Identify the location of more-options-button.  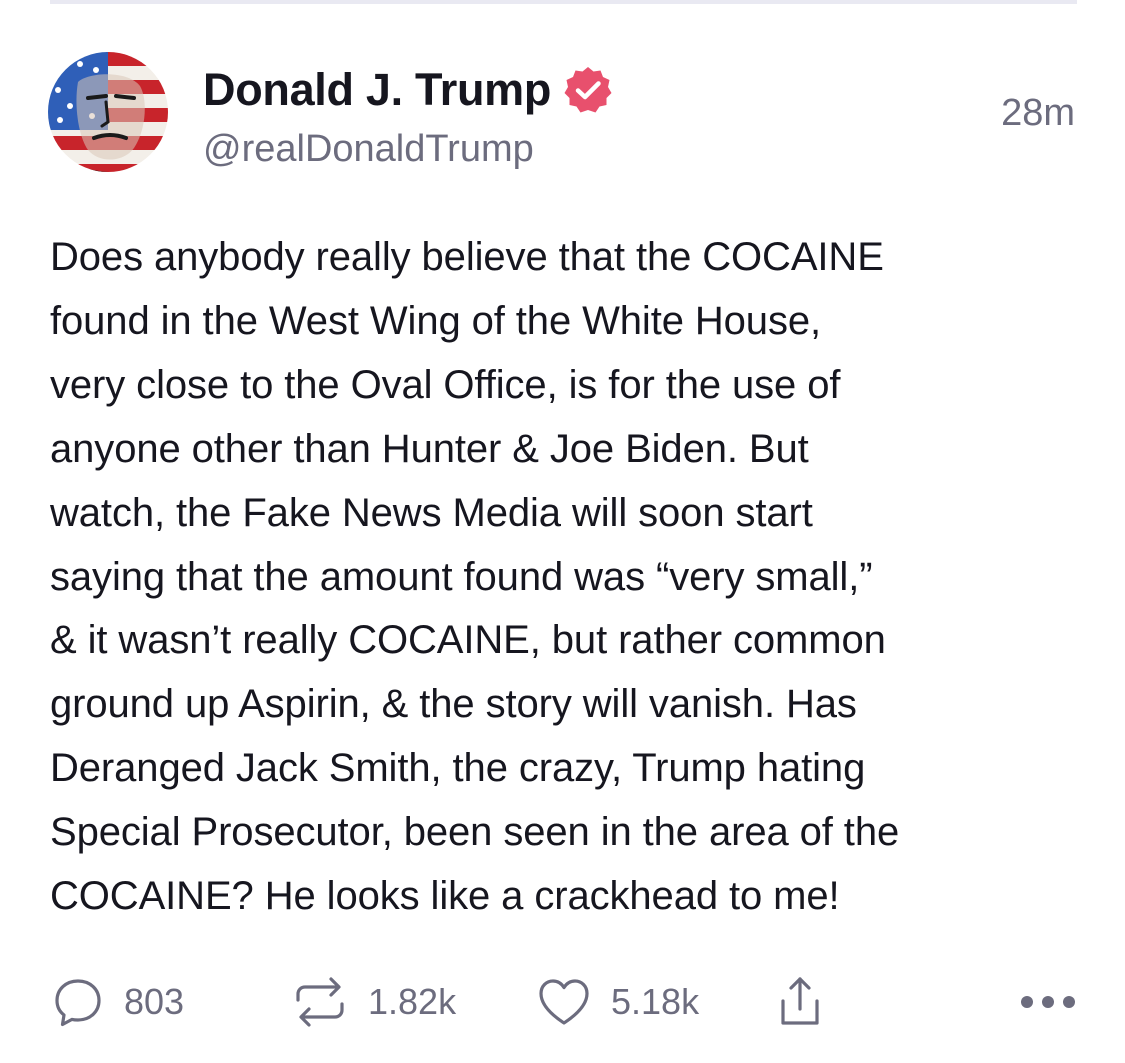
(1048, 1002).